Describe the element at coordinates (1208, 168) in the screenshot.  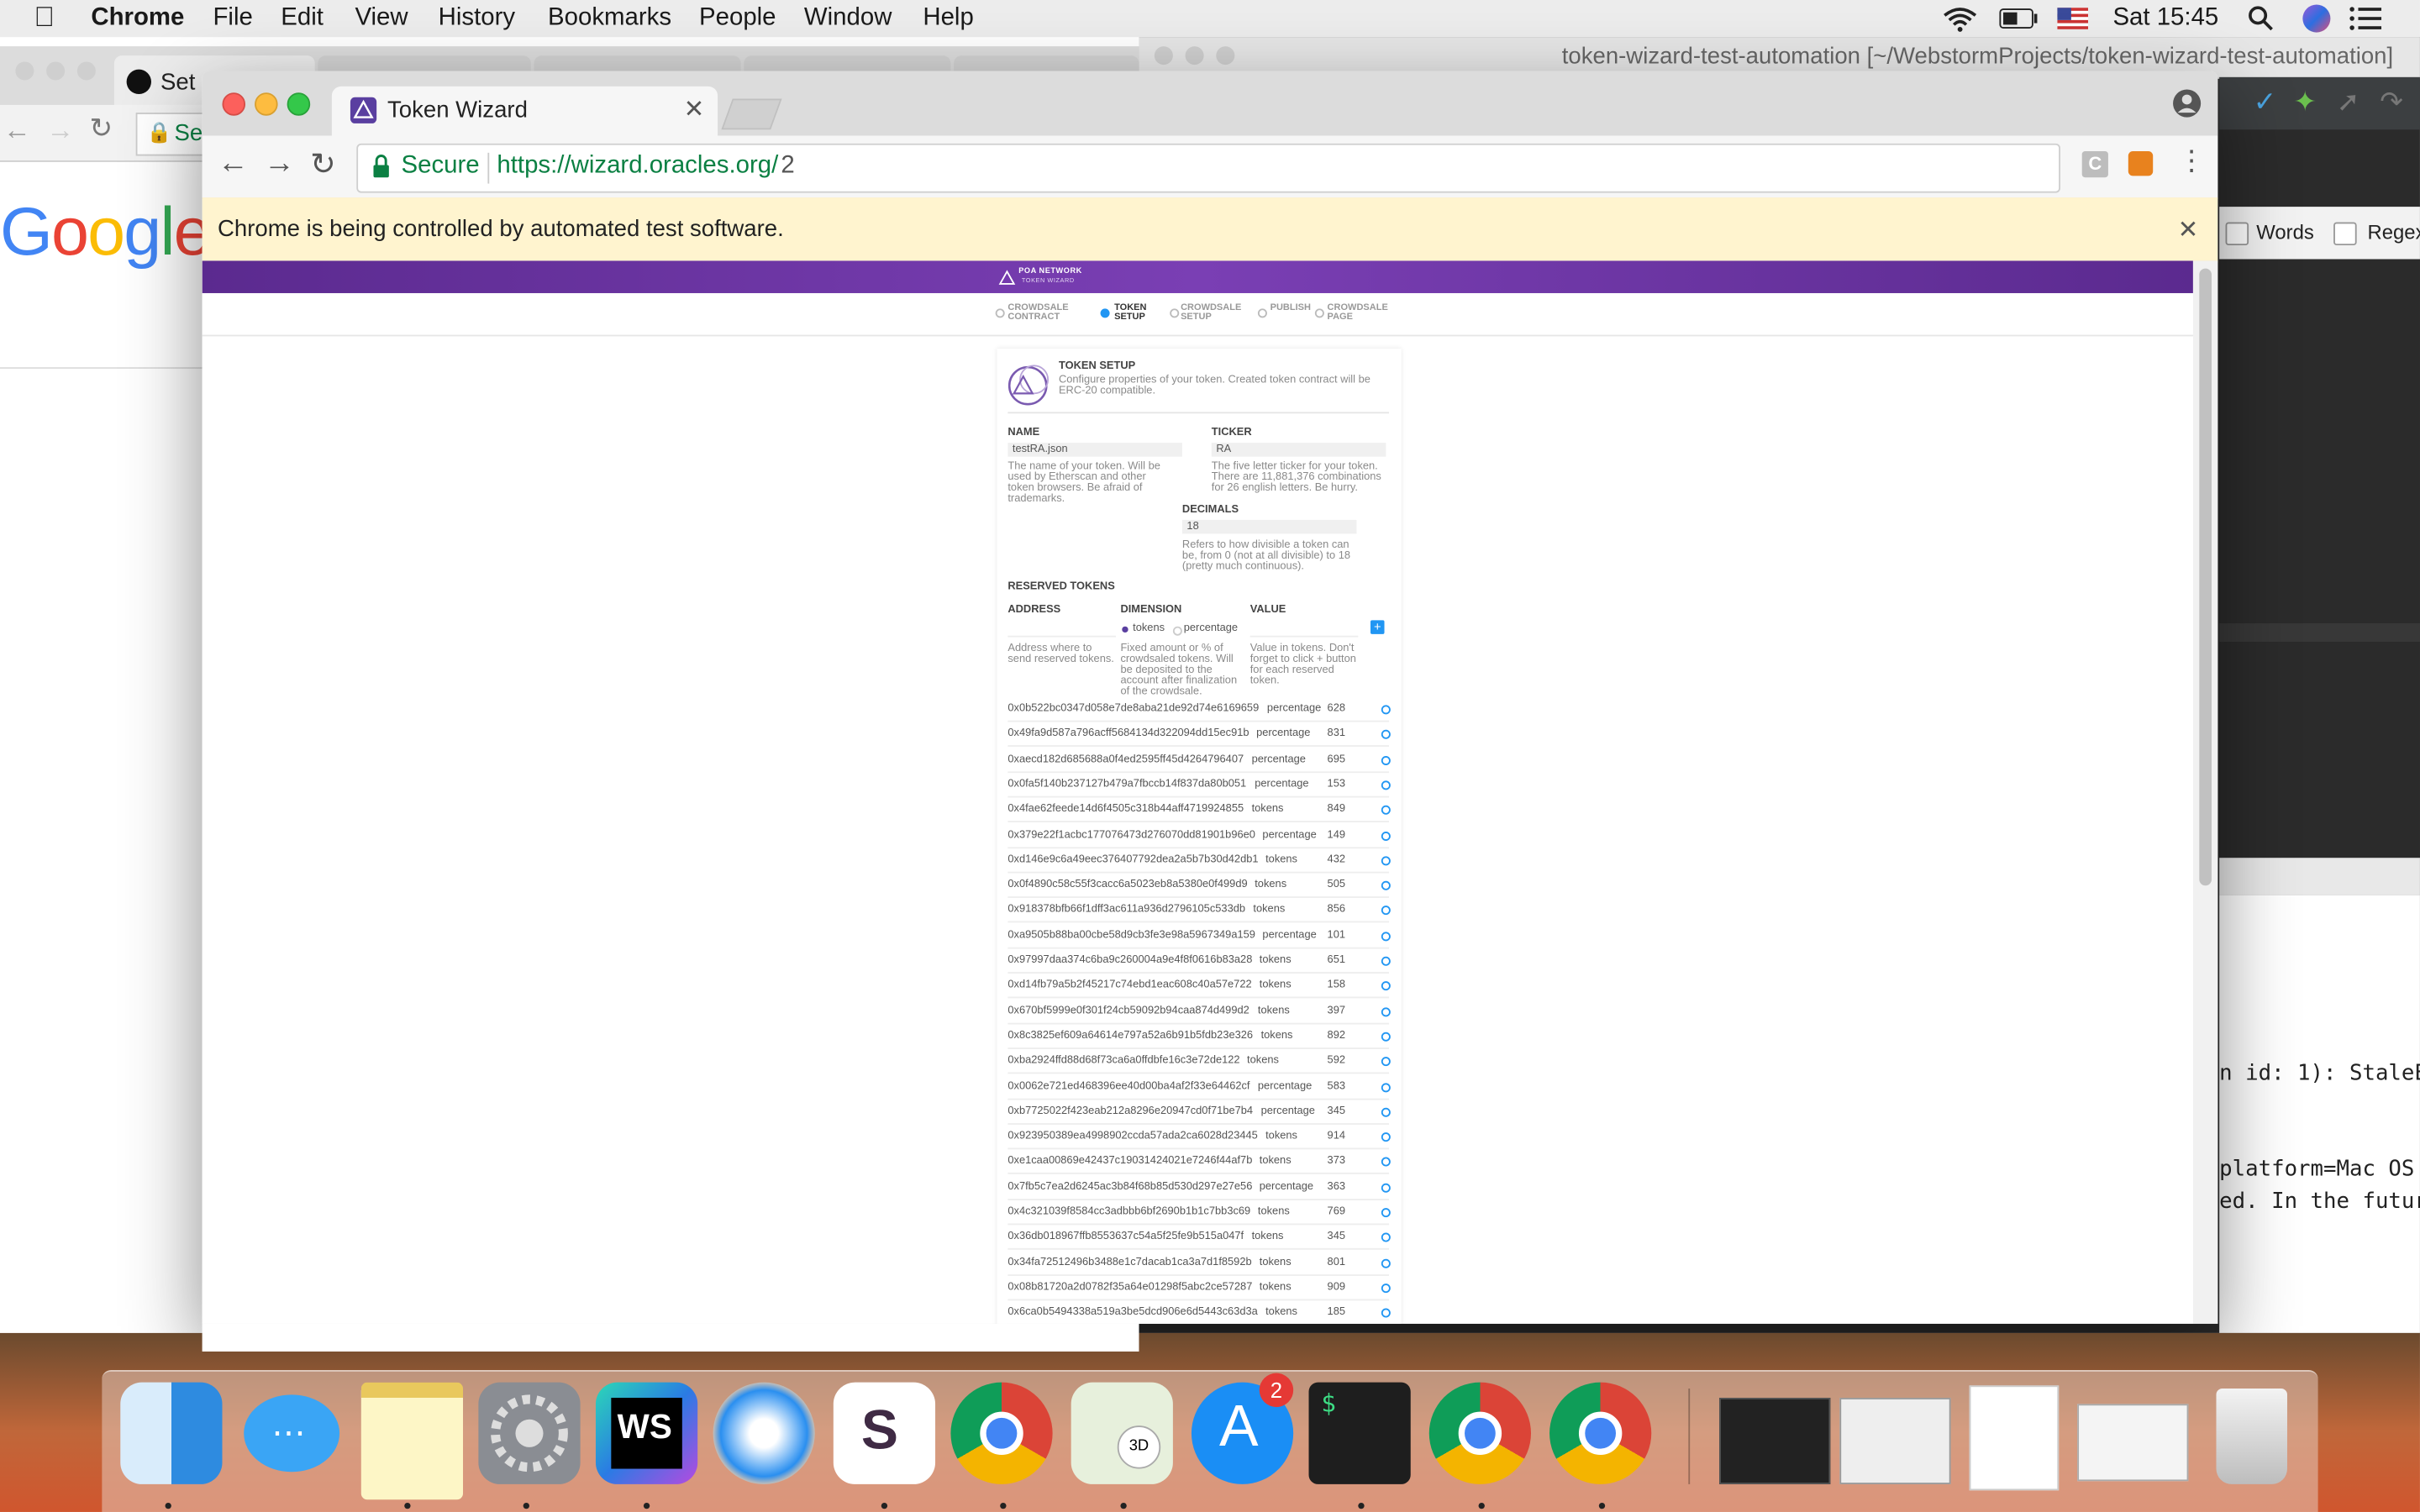
I see `address-bar: Secure https://wizard.oracles.org/ 2` at that location.